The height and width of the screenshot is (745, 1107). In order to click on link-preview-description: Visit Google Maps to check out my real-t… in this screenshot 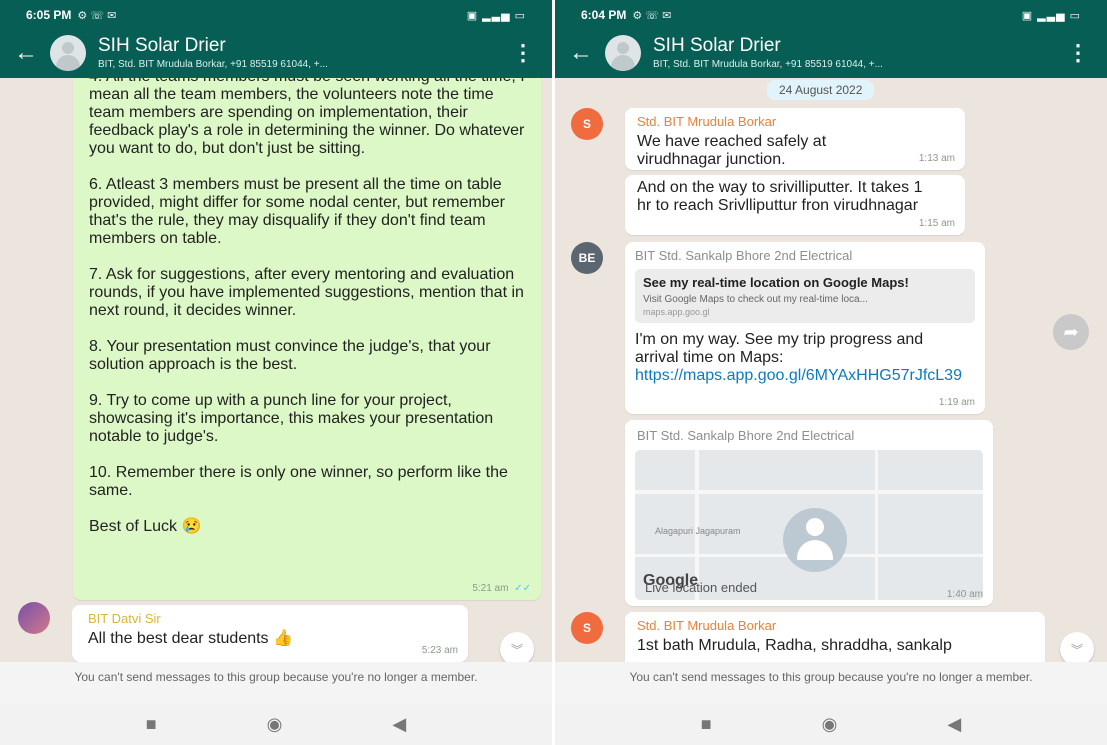, I will do `click(755, 299)`.